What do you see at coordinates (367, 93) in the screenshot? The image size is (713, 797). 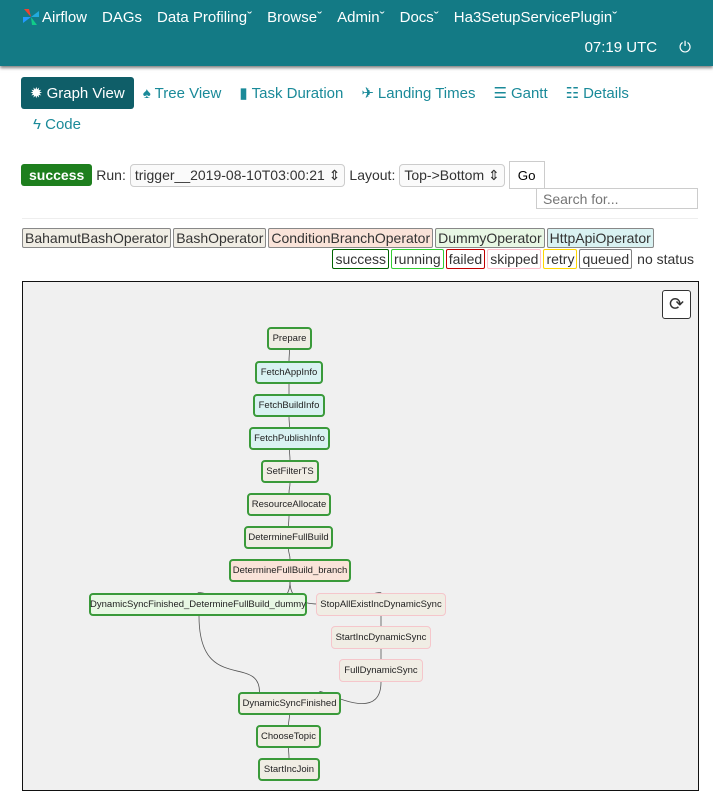 I see `plane-icon: ✈` at bounding box center [367, 93].